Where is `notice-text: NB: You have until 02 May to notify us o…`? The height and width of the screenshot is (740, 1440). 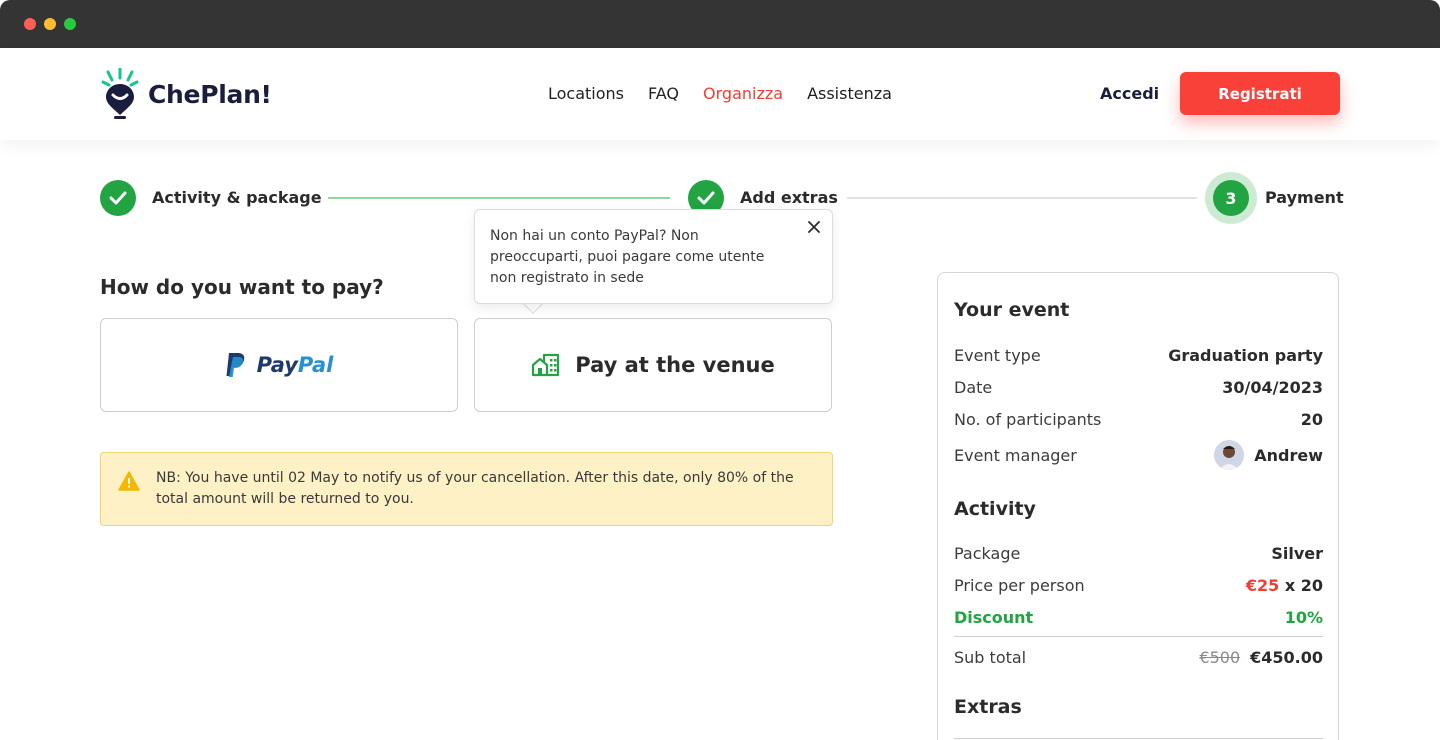
notice-text: NB: You have until 02 May to notify us o… is located at coordinates (475, 488).